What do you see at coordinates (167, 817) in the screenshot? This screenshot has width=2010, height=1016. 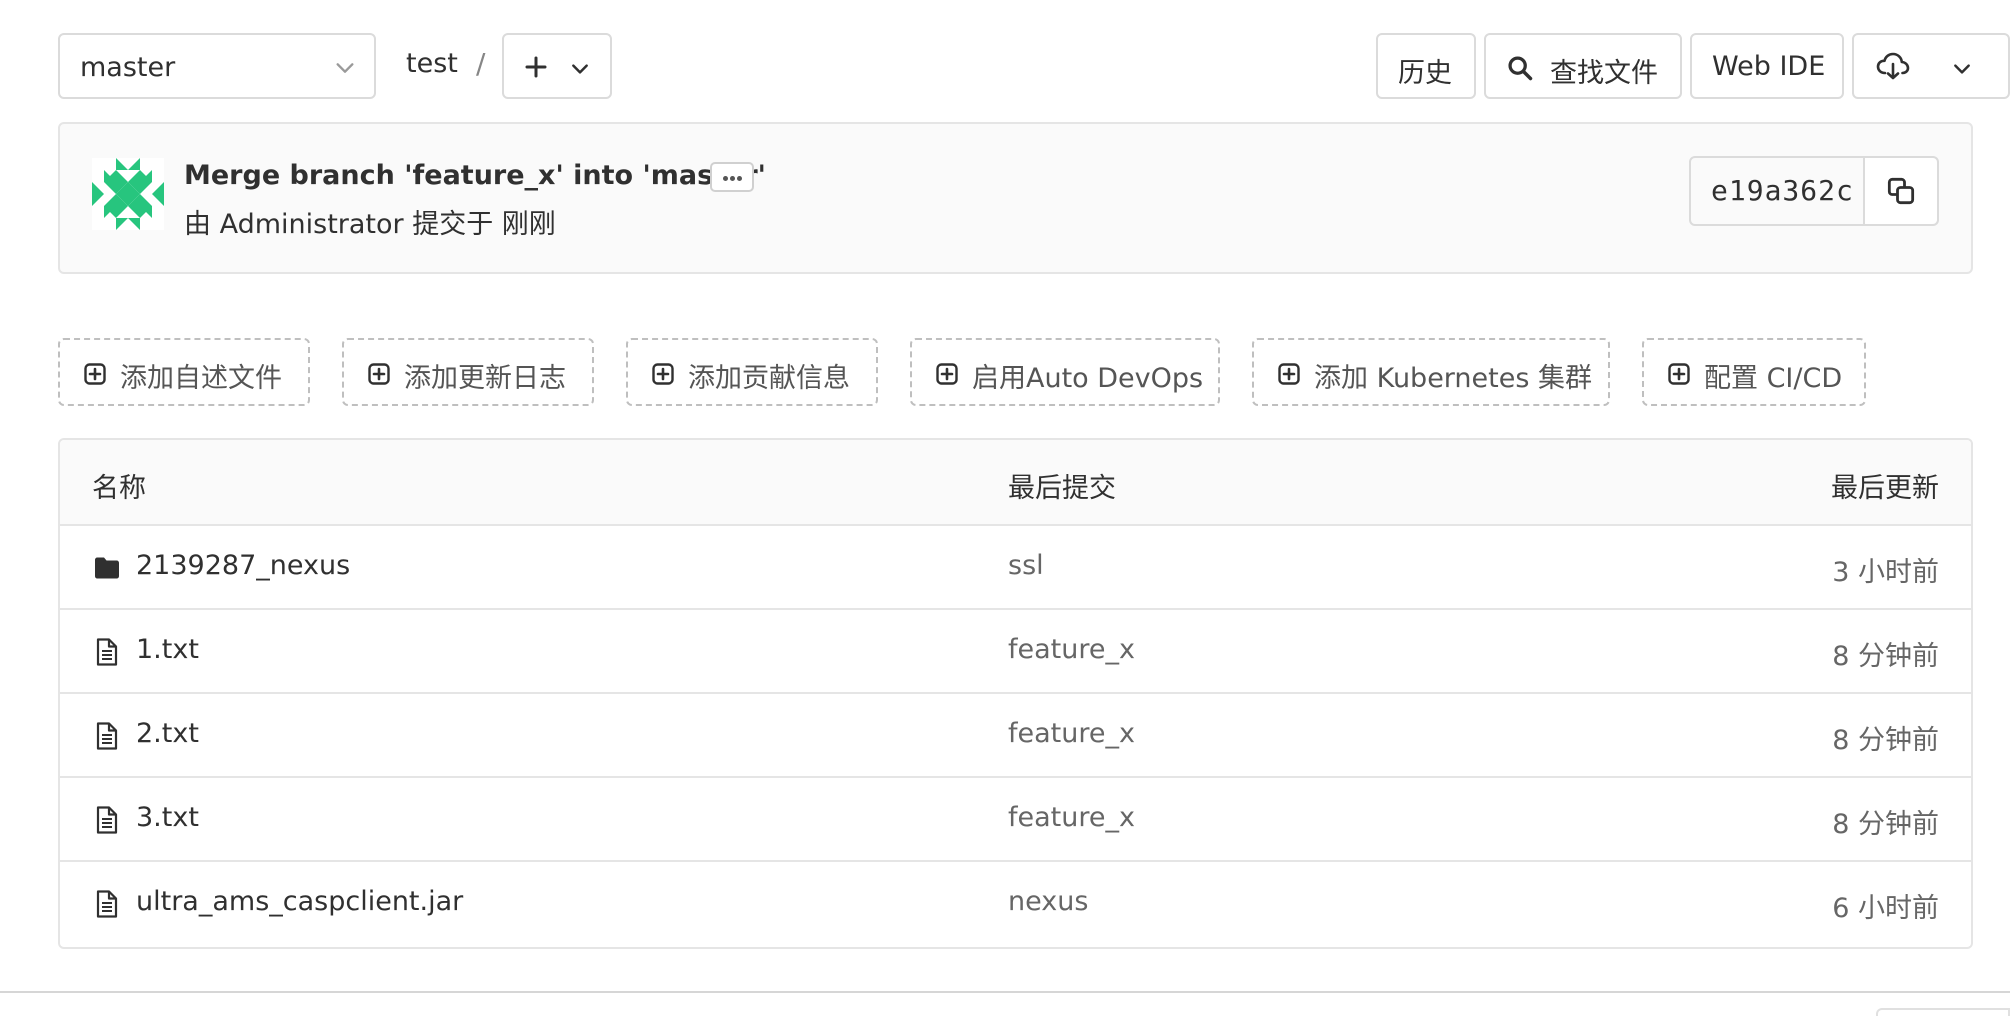 I see `file-name-link: 3.txt` at bounding box center [167, 817].